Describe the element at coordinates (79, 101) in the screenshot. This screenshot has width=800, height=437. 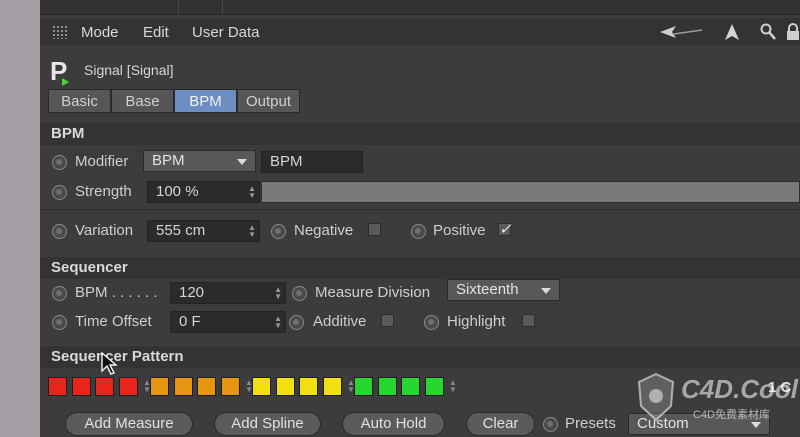
I see `tab-basic: Basic` at that location.